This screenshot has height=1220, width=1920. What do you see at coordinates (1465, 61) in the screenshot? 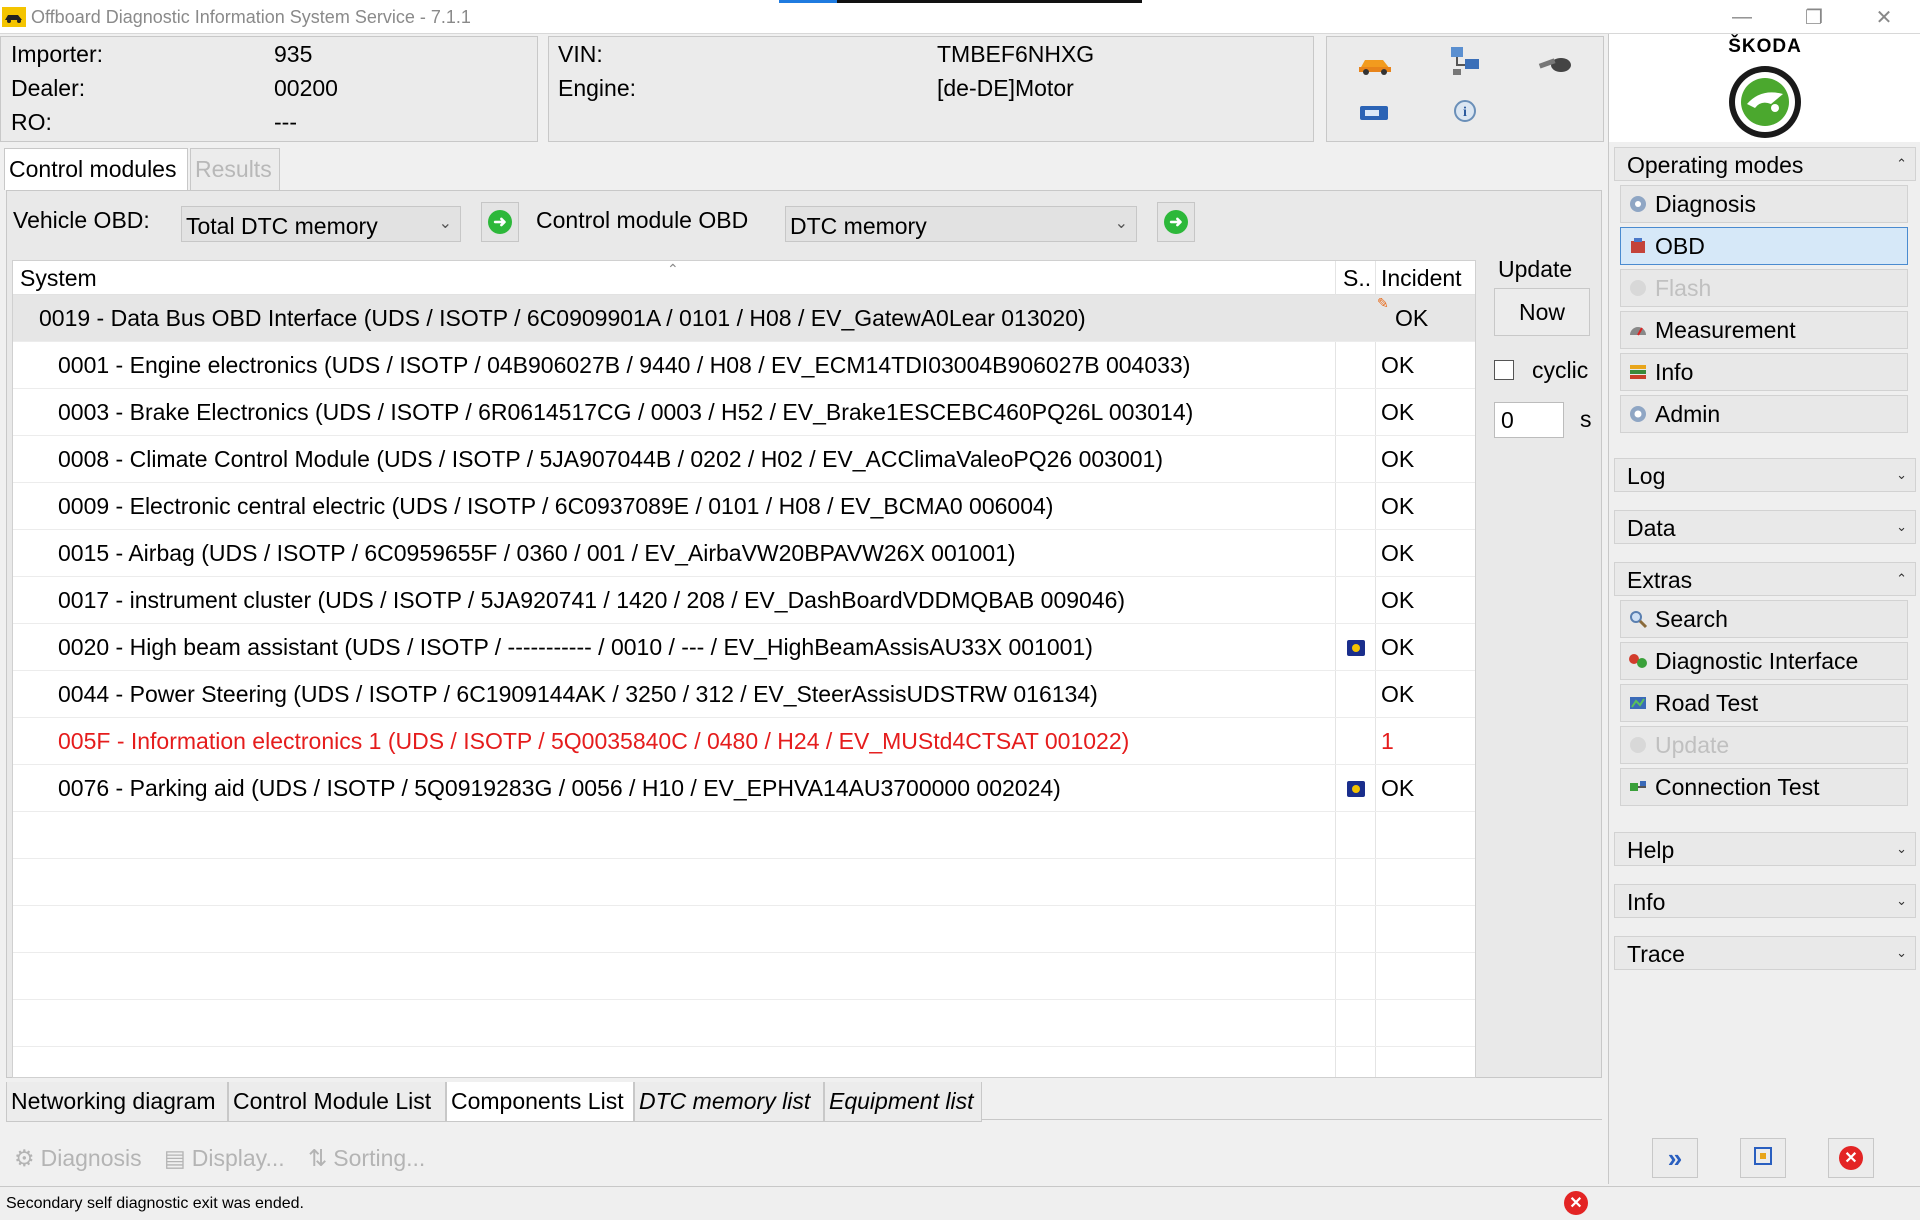
I see `network-computer-icon` at bounding box center [1465, 61].